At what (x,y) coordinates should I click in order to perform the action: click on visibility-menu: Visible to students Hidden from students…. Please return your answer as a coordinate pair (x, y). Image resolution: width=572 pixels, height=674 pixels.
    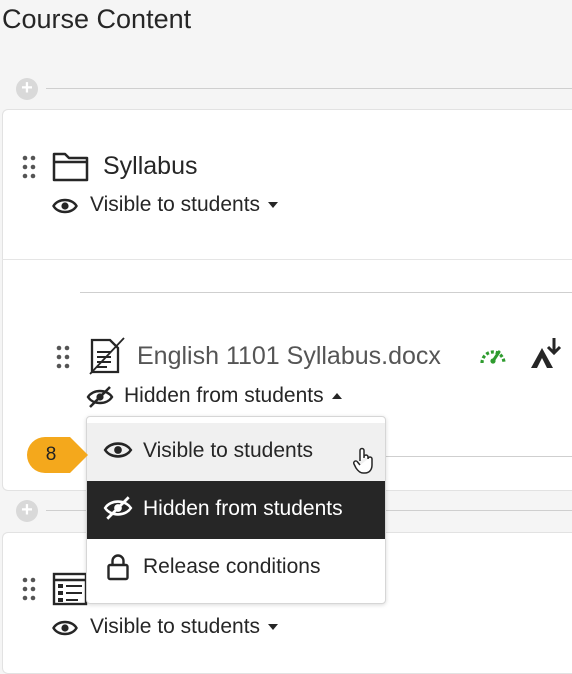
    Looking at the image, I should click on (236, 510).